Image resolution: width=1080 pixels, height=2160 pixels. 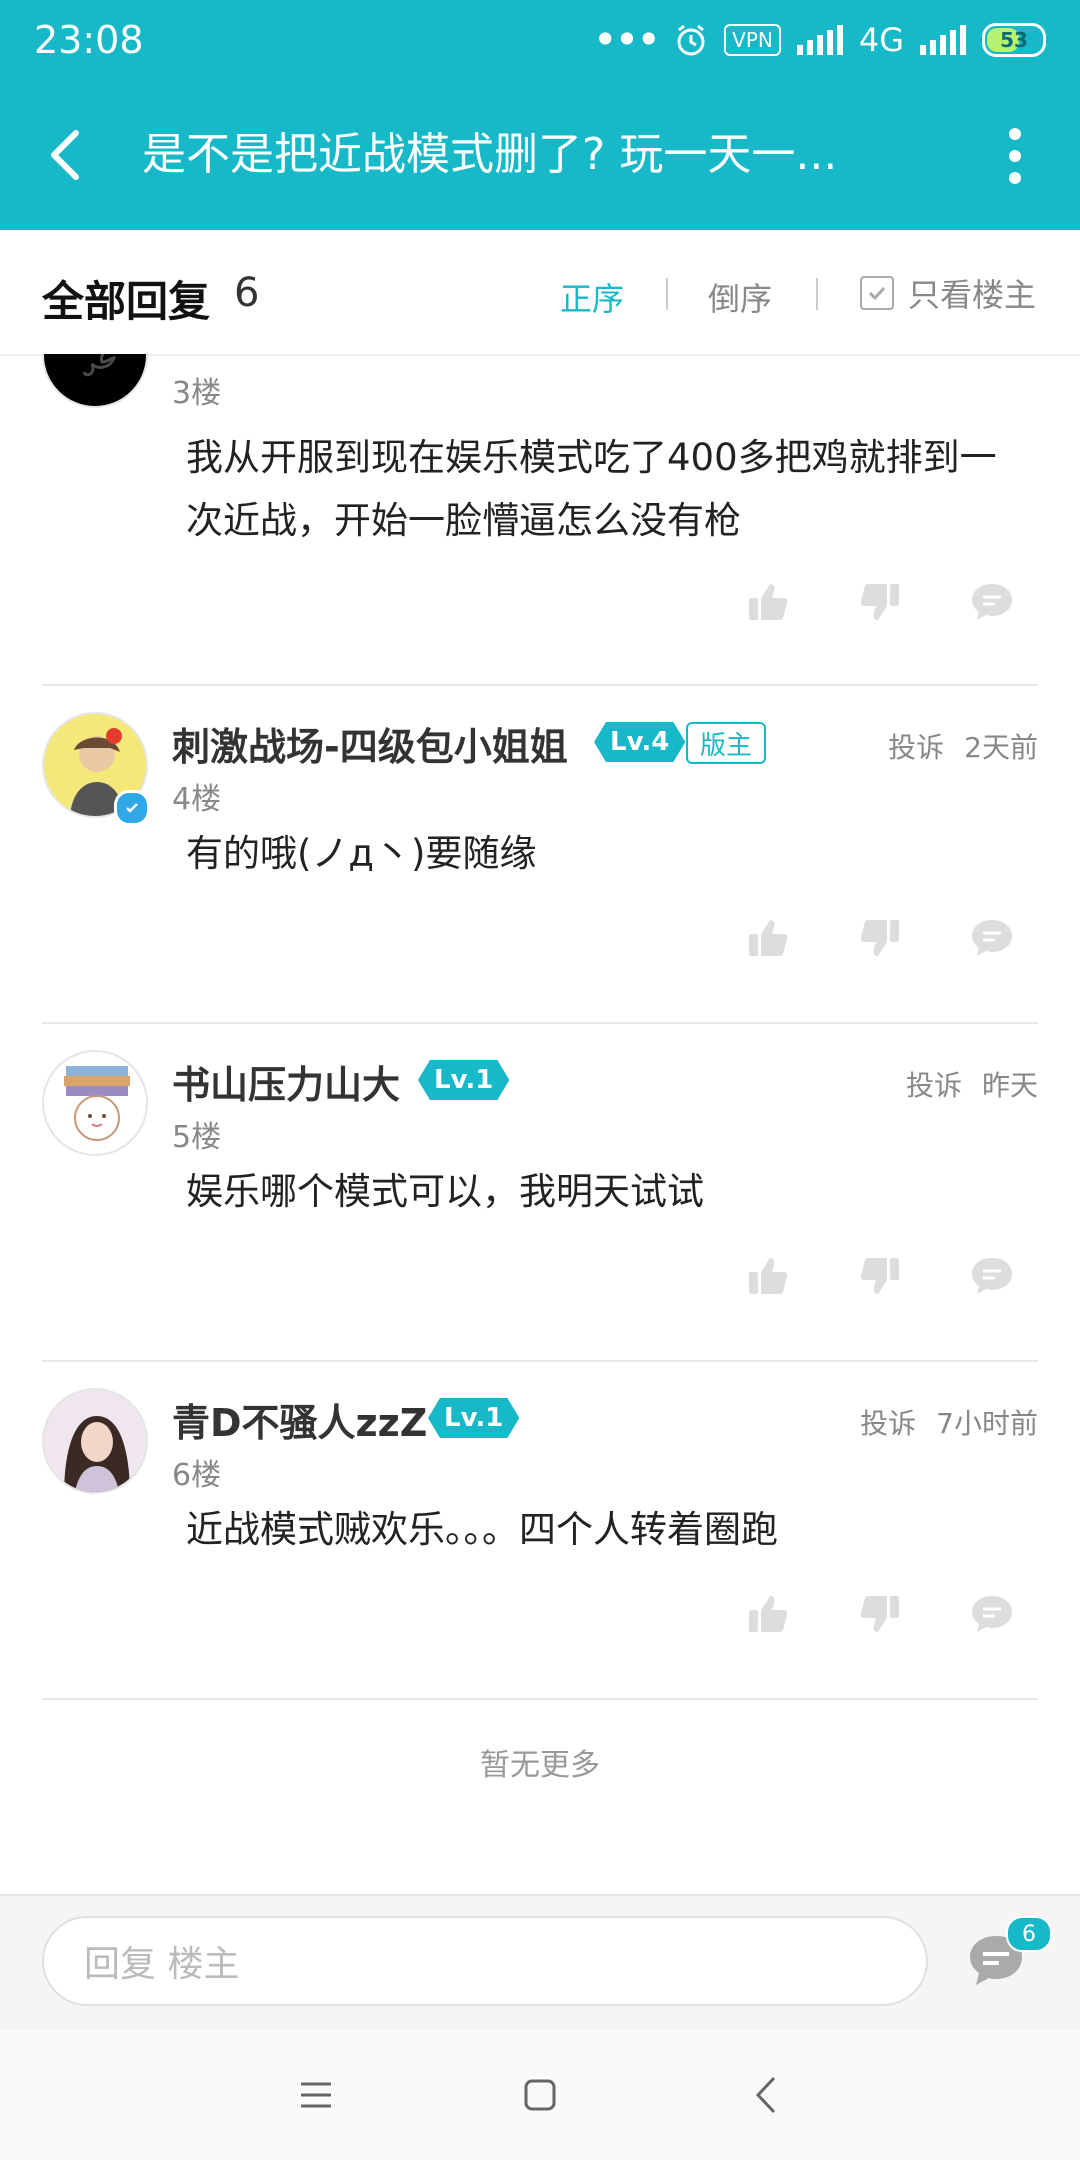 I want to click on sort-ascending-button: 正序, so click(x=592, y=297).